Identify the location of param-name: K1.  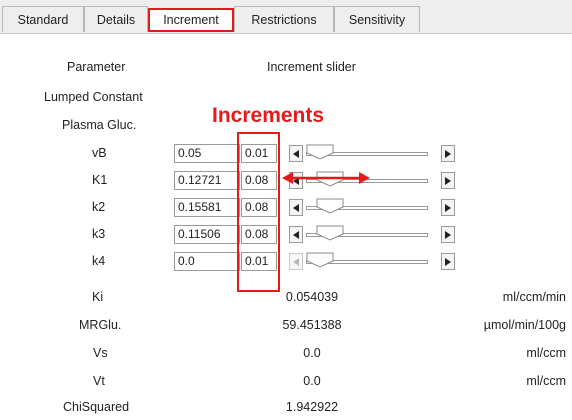
(100, 180).